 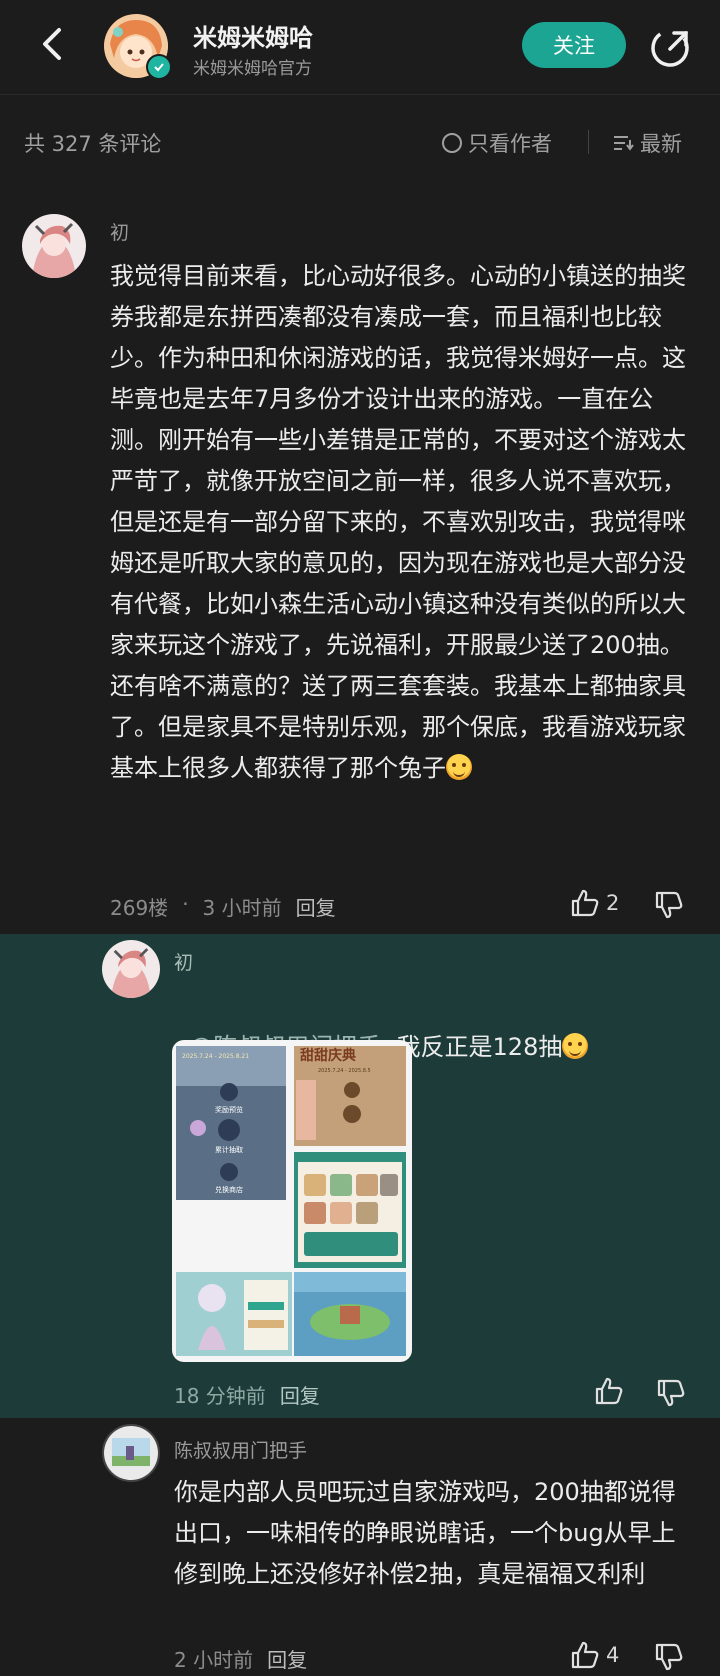 What do you see at coordinates (93, 144) in the screenshot?
I see `comment-count: 共 327 条评论` at bounding box center [93, 144].